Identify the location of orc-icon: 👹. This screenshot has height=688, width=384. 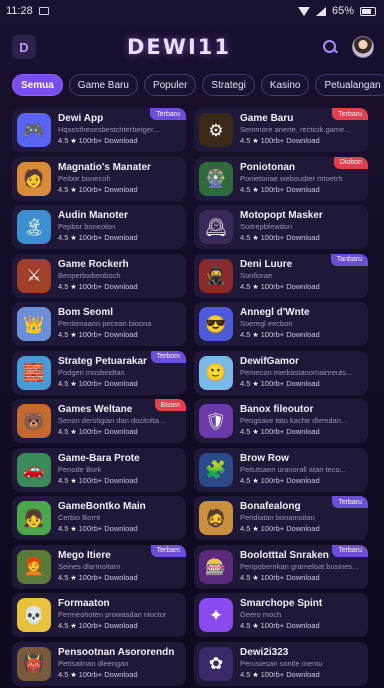
(34, 663).